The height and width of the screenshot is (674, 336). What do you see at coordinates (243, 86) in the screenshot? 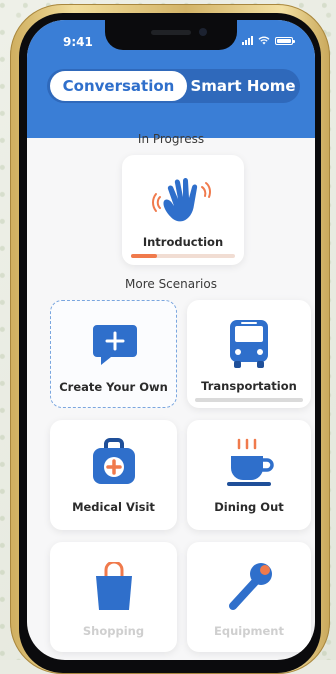
I see `tab-smart-home: Smart Home` at bounding box center [243, 86].